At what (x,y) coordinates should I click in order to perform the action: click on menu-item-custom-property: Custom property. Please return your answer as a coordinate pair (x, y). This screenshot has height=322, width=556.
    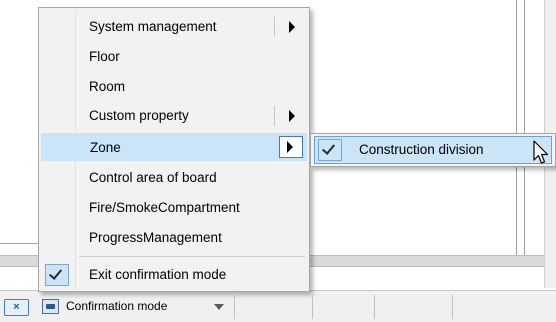
    Looking at the image, I should click on (174, 116).